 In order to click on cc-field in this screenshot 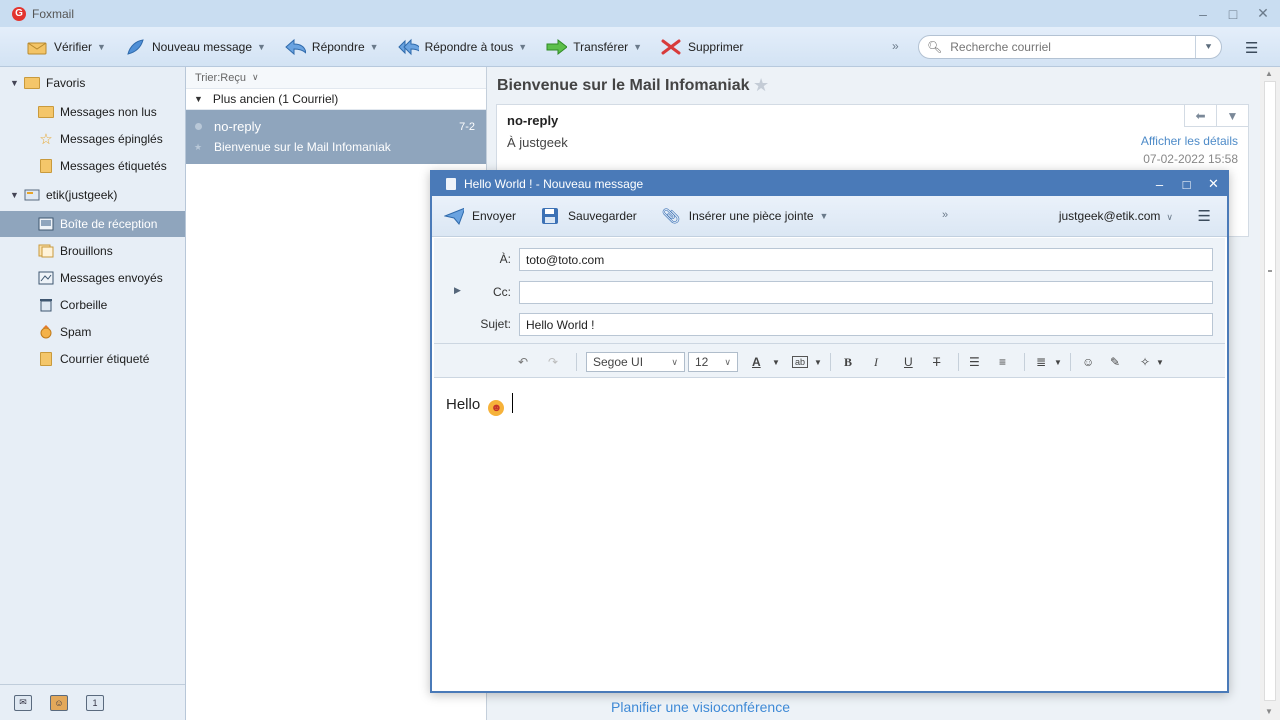, I will do `click(866, 292)`.